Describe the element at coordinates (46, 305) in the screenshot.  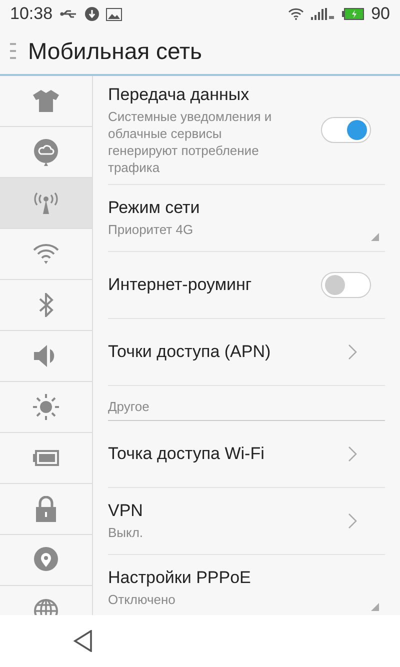
I see `bluetooth-icon` at that location.